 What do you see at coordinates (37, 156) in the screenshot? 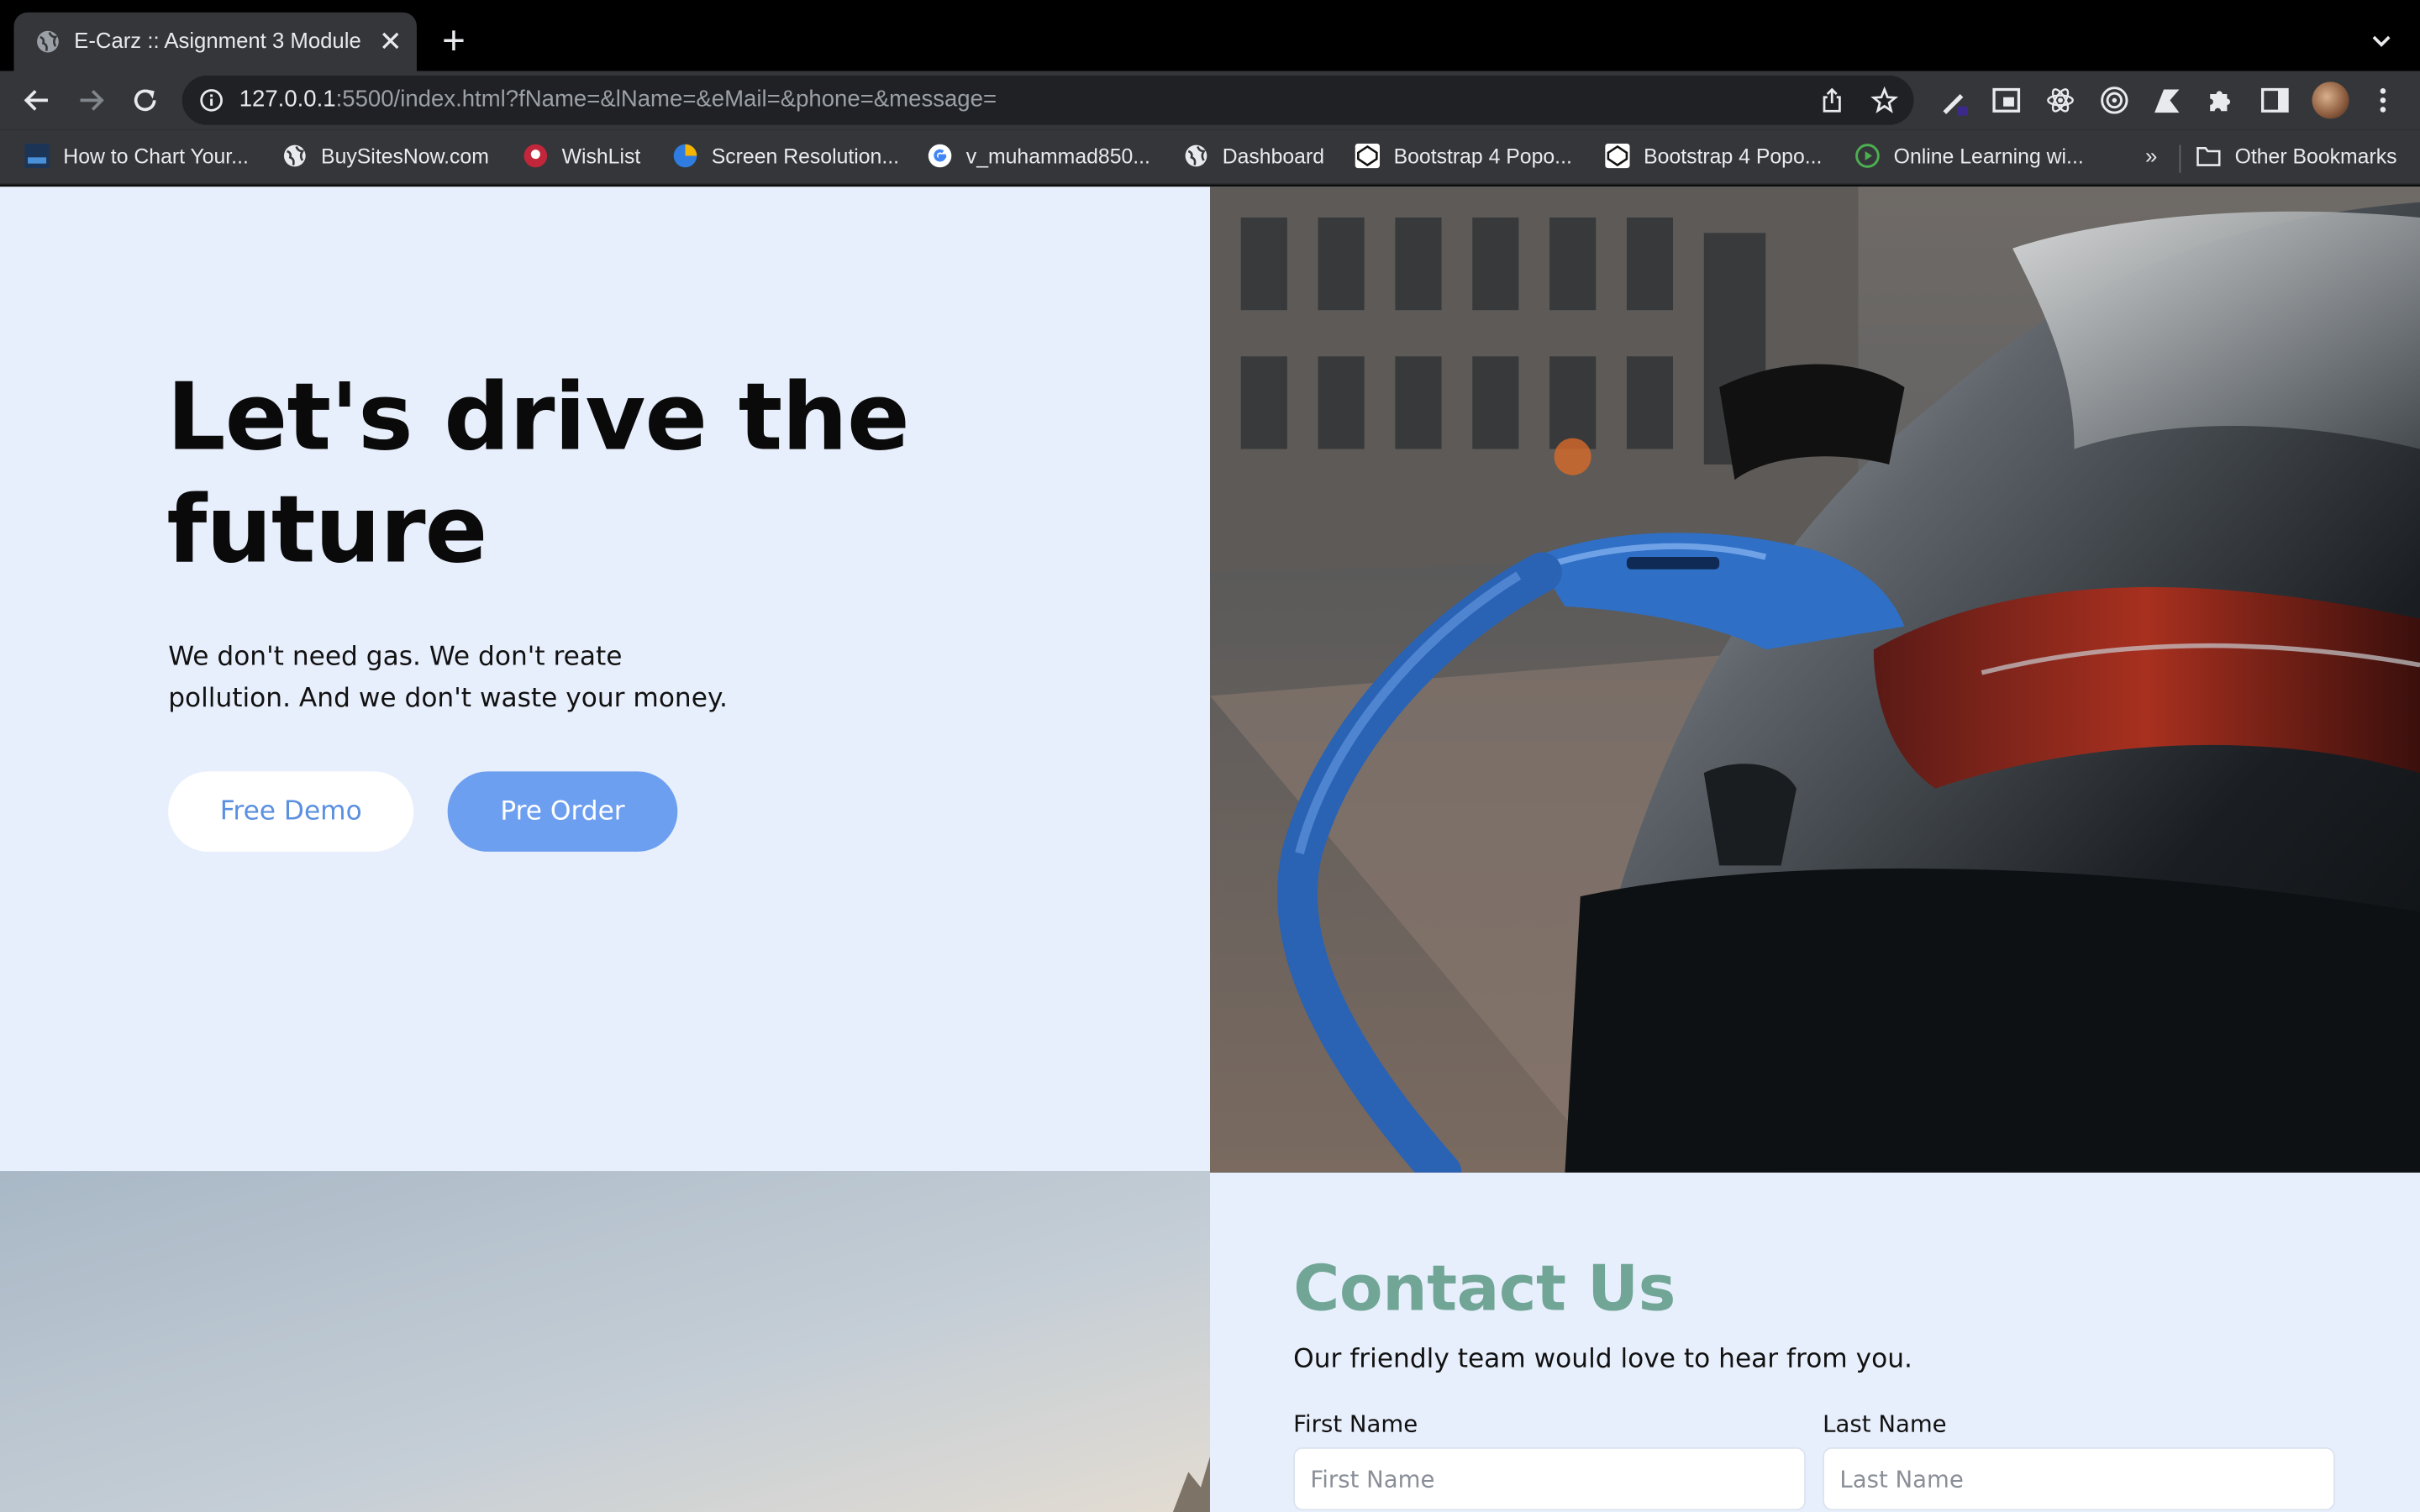
I see `webstudio-icon` at bounding box center [37, 156].